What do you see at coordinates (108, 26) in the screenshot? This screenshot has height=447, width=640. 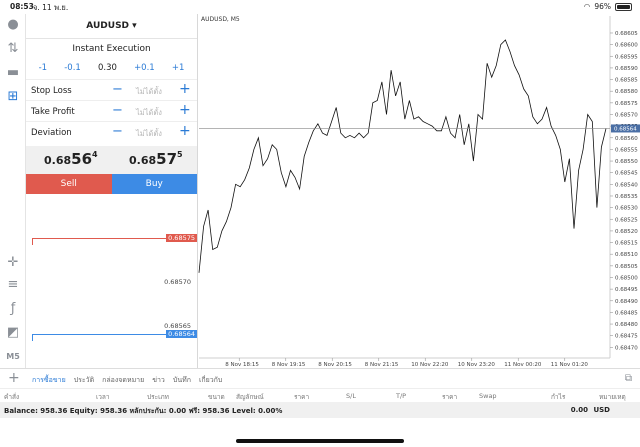 I see `symbol-name: AUDUSD` at bounding box center [108, 26].